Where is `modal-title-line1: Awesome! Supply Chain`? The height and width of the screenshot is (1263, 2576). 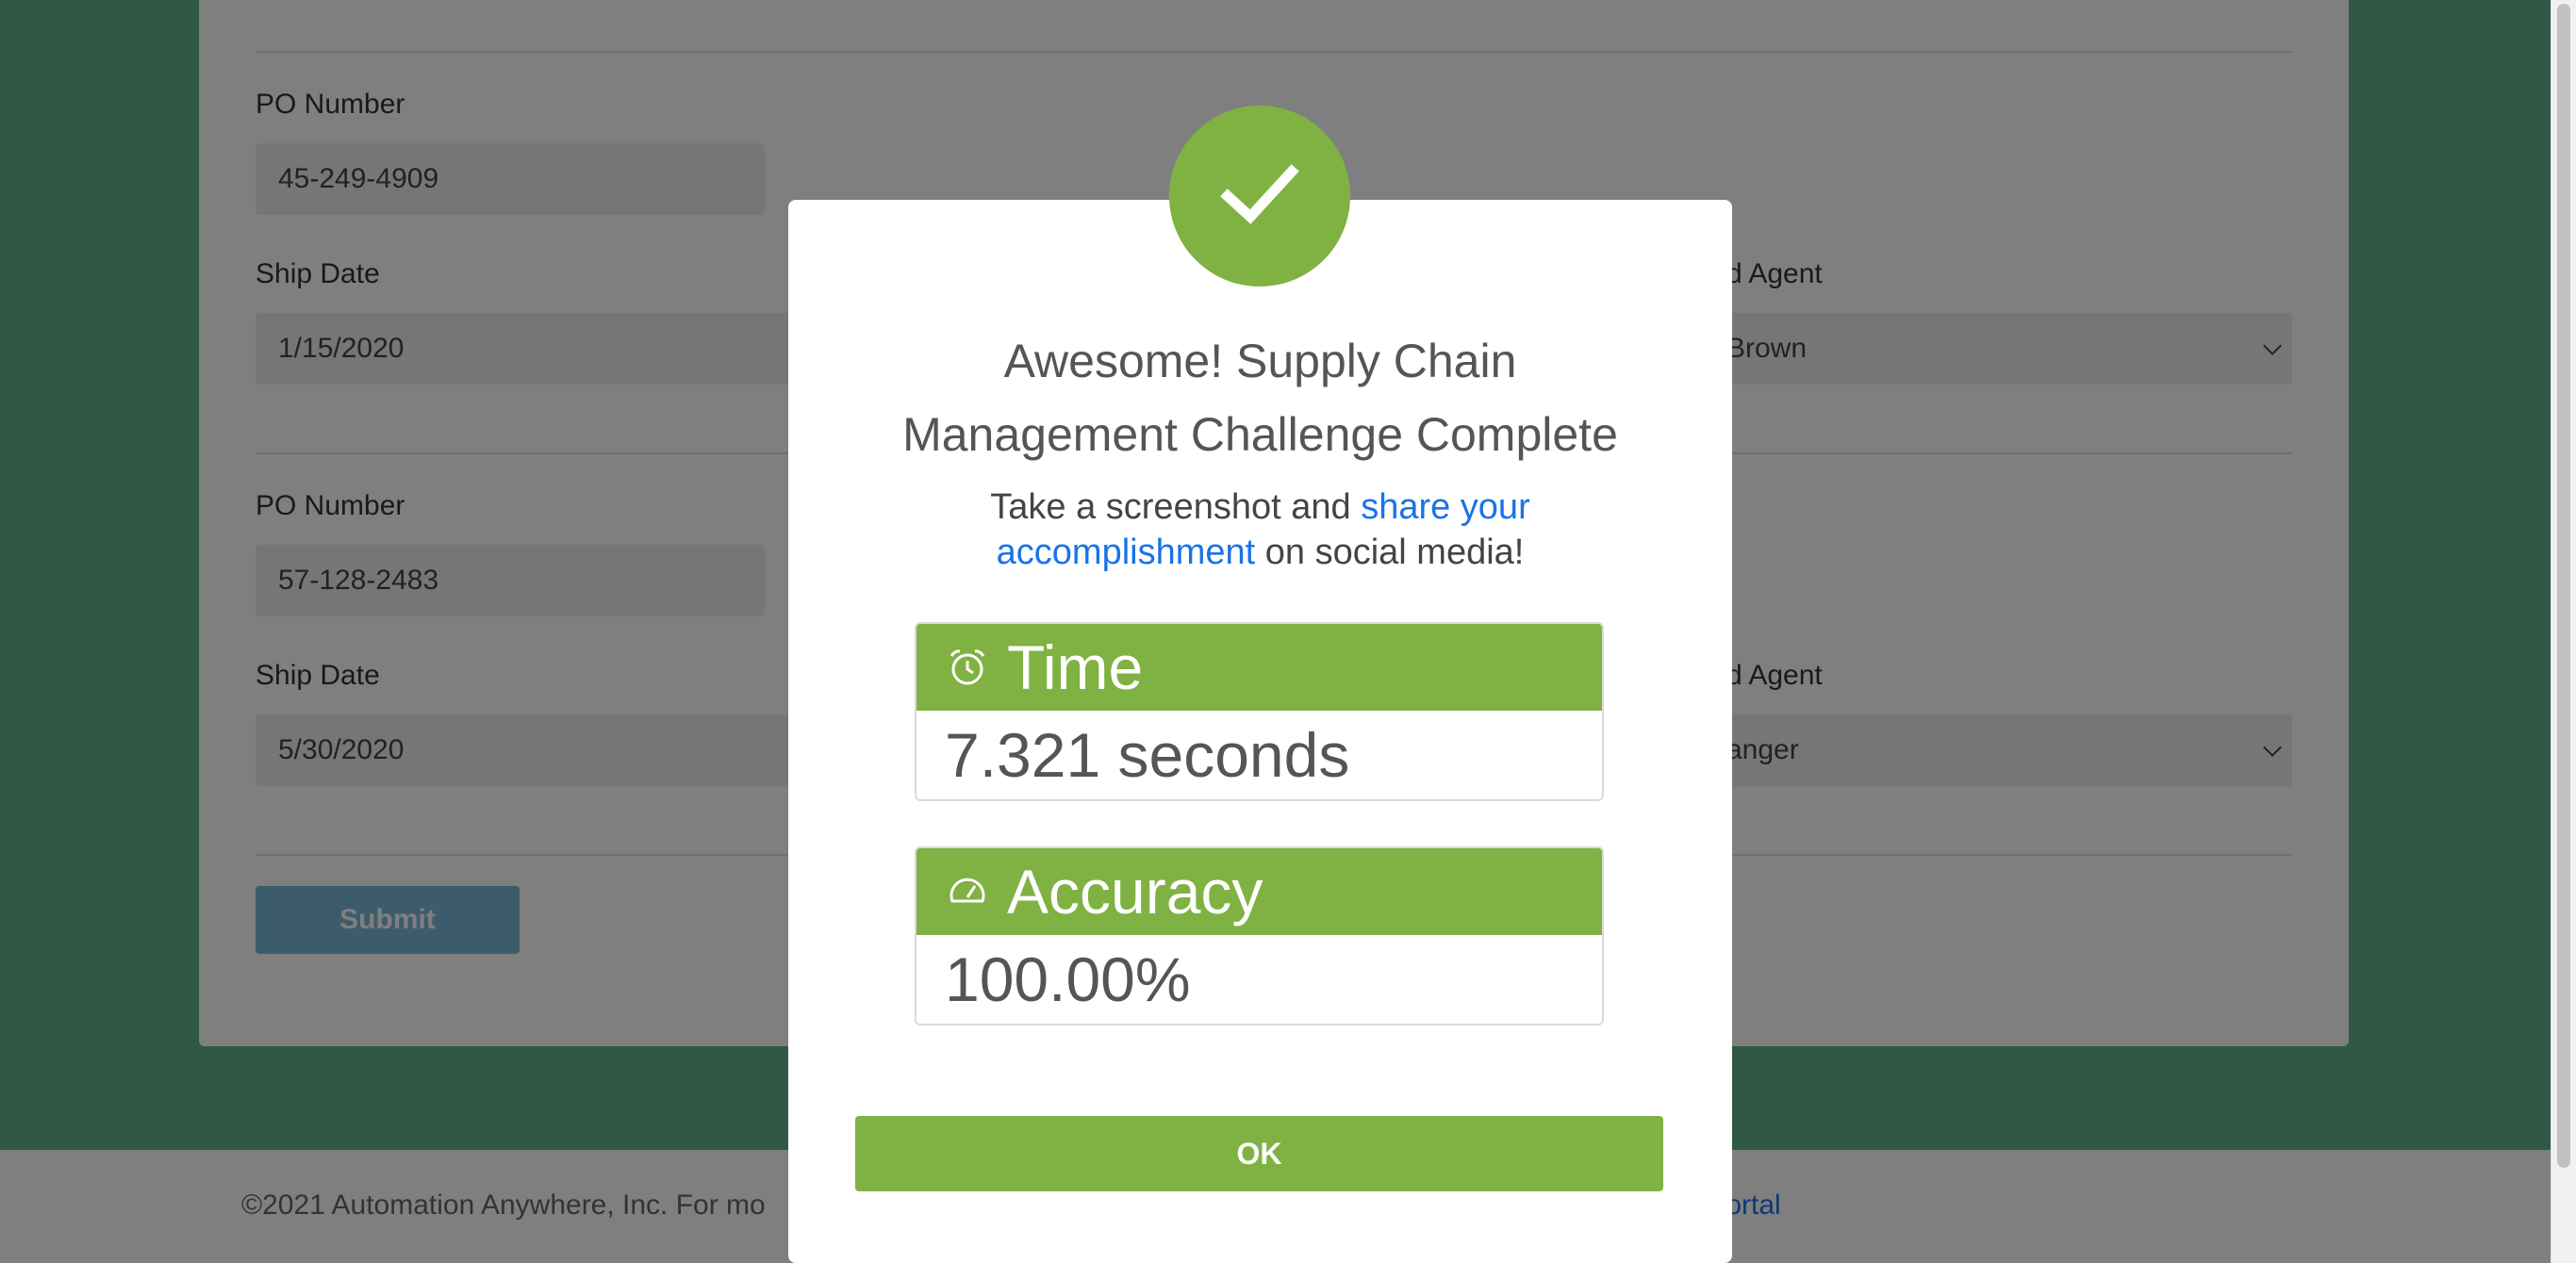
modal-title-line1: Awesome! Supply Chain is located at coordinates (1260, 361).